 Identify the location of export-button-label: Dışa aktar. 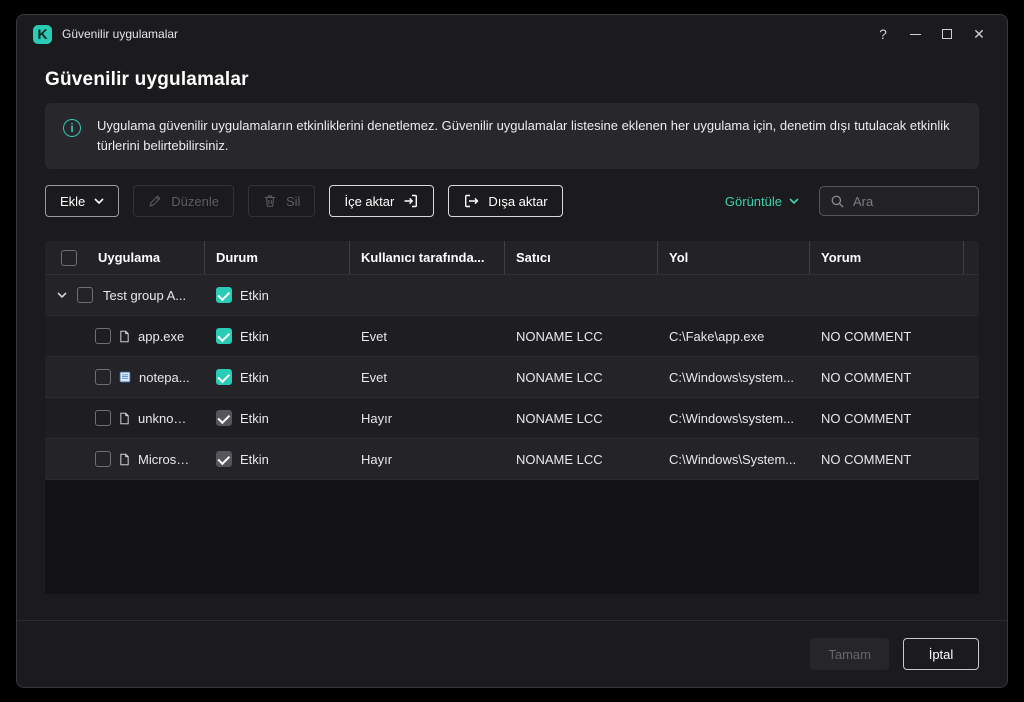
(518, 201).